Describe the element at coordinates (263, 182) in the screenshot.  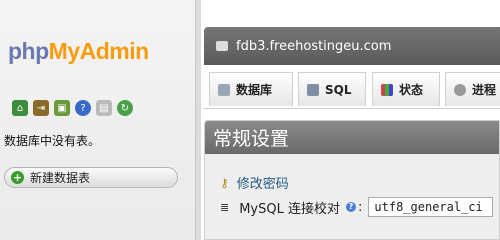
I see `change-password-link: 修改密码` at that location.